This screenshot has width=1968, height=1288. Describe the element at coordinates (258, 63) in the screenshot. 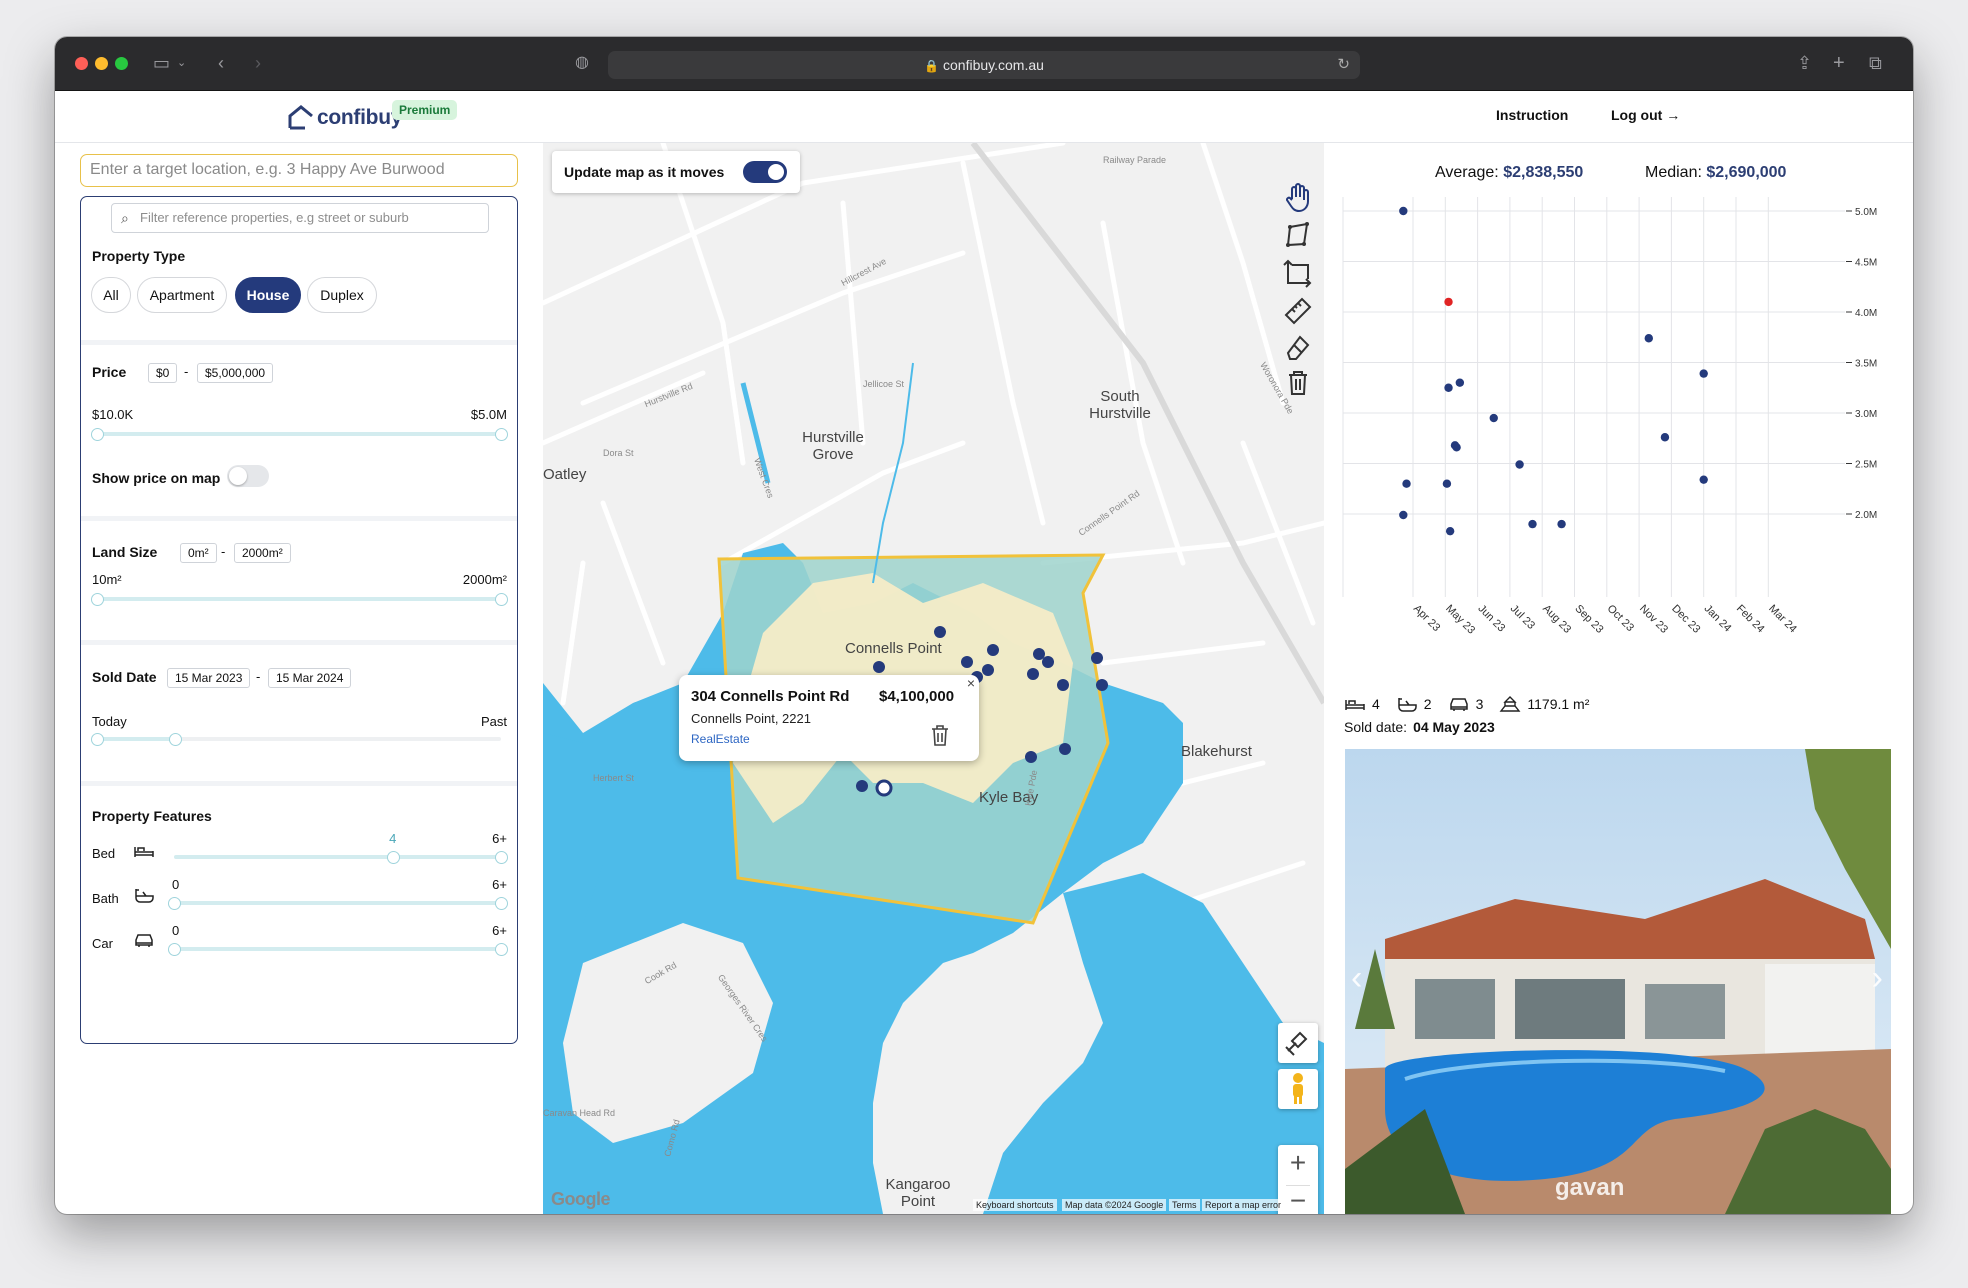

I see `forward-icon: ›` at that location.